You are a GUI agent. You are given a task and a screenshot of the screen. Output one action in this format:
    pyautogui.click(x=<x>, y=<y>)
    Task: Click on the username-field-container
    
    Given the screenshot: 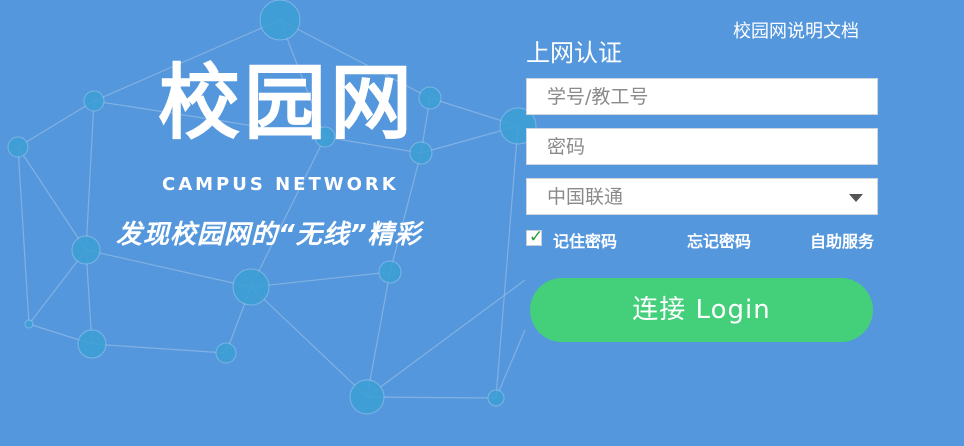 What is the action you would take?
    pyautogui.click(x=702, y=96)
    